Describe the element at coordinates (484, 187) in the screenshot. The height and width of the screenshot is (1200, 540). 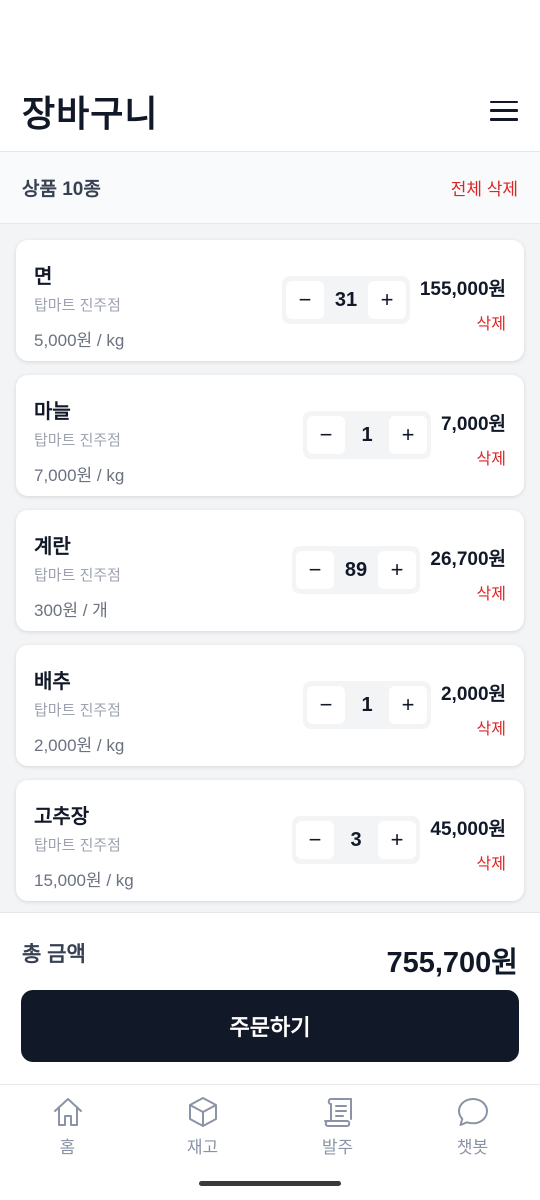
I see `delete-all-button: 전체 삭제` at that location.